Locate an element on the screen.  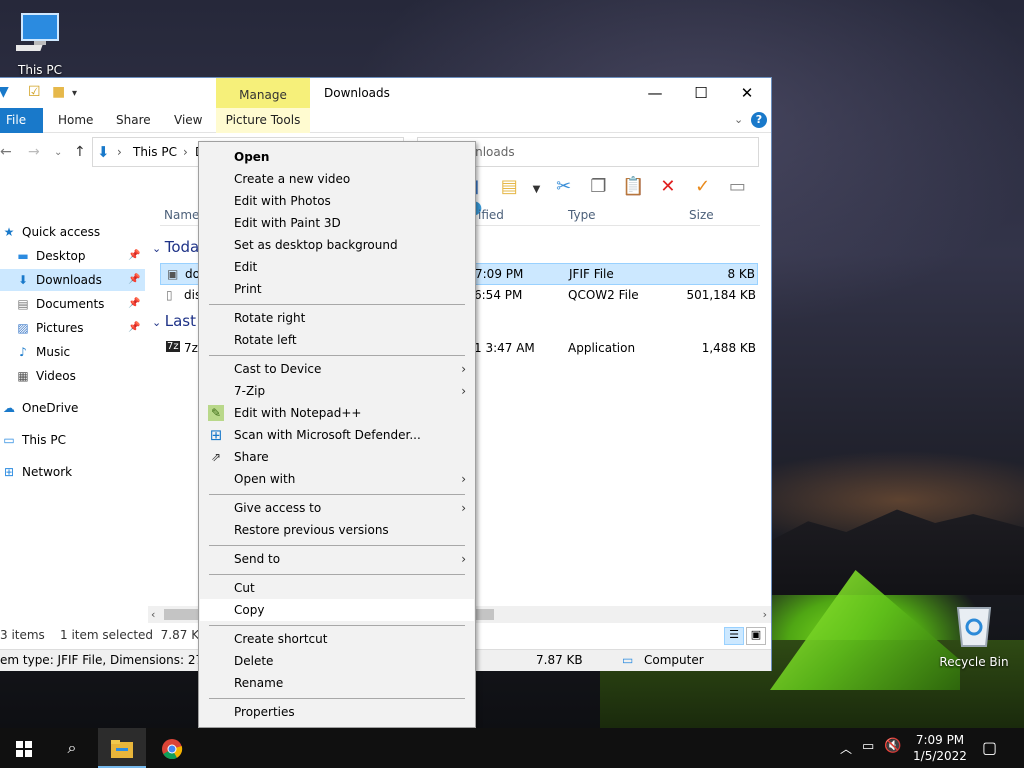
help-icon: ? is located at coordinates (759, 120).